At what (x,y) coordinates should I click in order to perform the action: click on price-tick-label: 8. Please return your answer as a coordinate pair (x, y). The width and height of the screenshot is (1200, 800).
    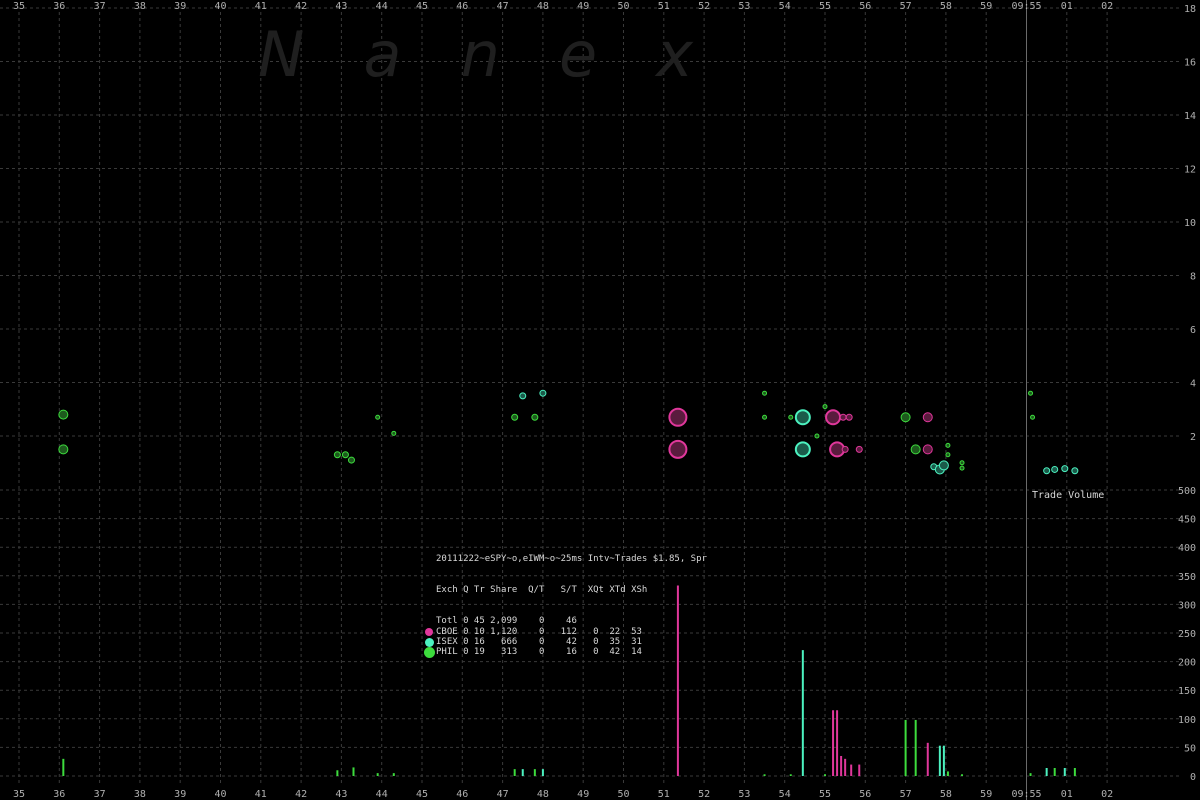
    Looking at the image, I should click on (1193, 277).